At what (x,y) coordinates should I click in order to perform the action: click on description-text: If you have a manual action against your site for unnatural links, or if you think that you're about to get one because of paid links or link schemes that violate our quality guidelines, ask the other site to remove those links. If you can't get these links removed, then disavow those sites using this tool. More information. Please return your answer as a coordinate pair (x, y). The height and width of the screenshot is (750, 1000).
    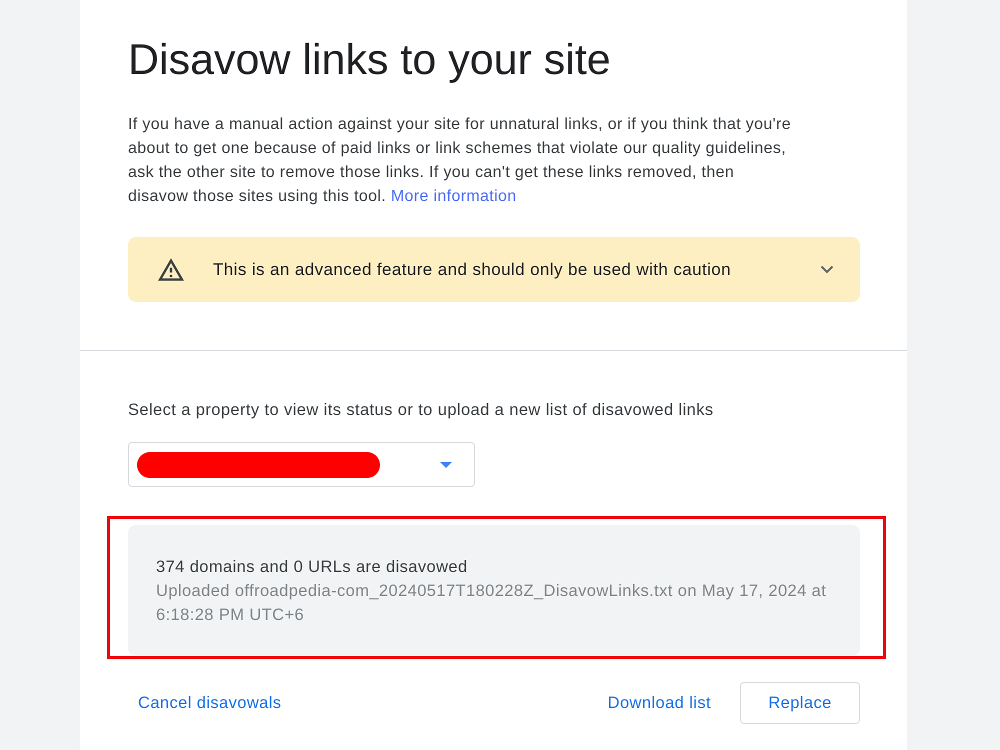
    Looking at the image, I should click on (460, 161).